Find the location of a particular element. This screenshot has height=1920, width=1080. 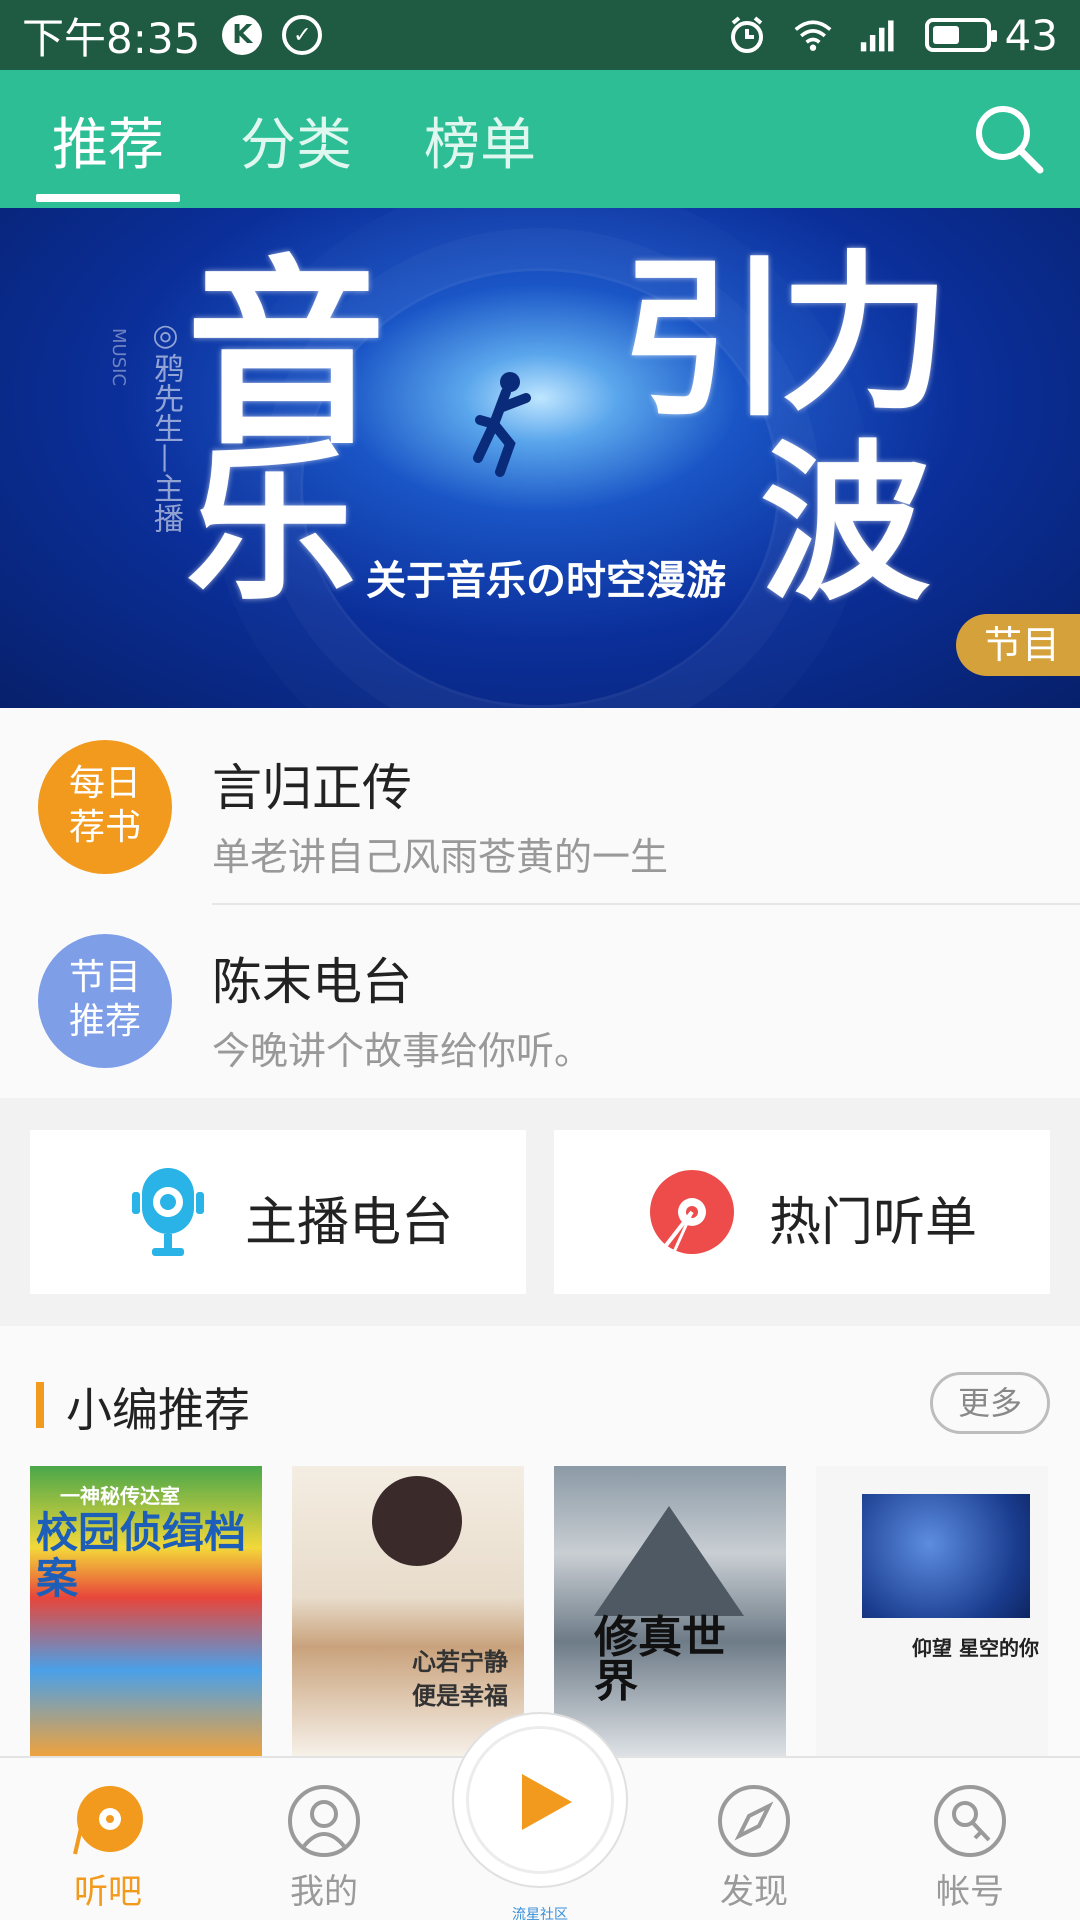

badge-line-1: 节目 is located at coordinates (104, 977).